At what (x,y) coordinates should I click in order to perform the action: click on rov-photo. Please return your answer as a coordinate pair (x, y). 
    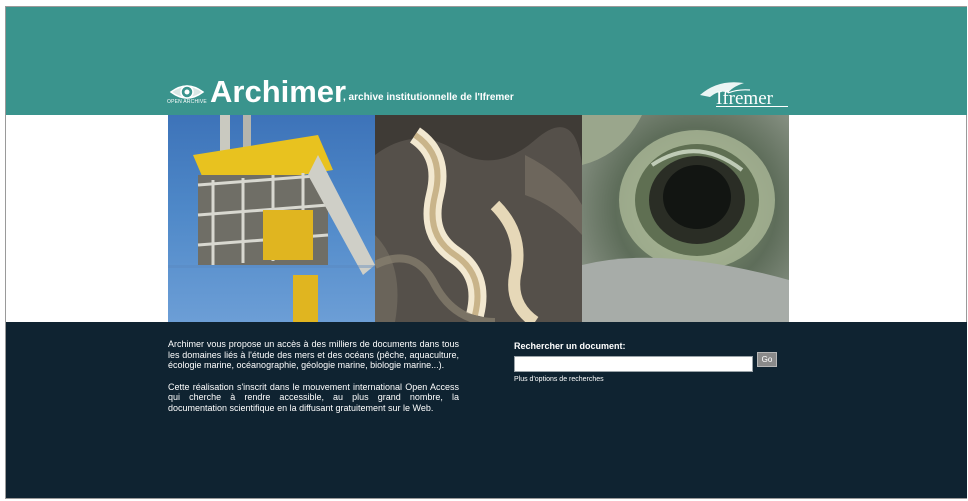
    Looking at the image, I should click on (271, 218).